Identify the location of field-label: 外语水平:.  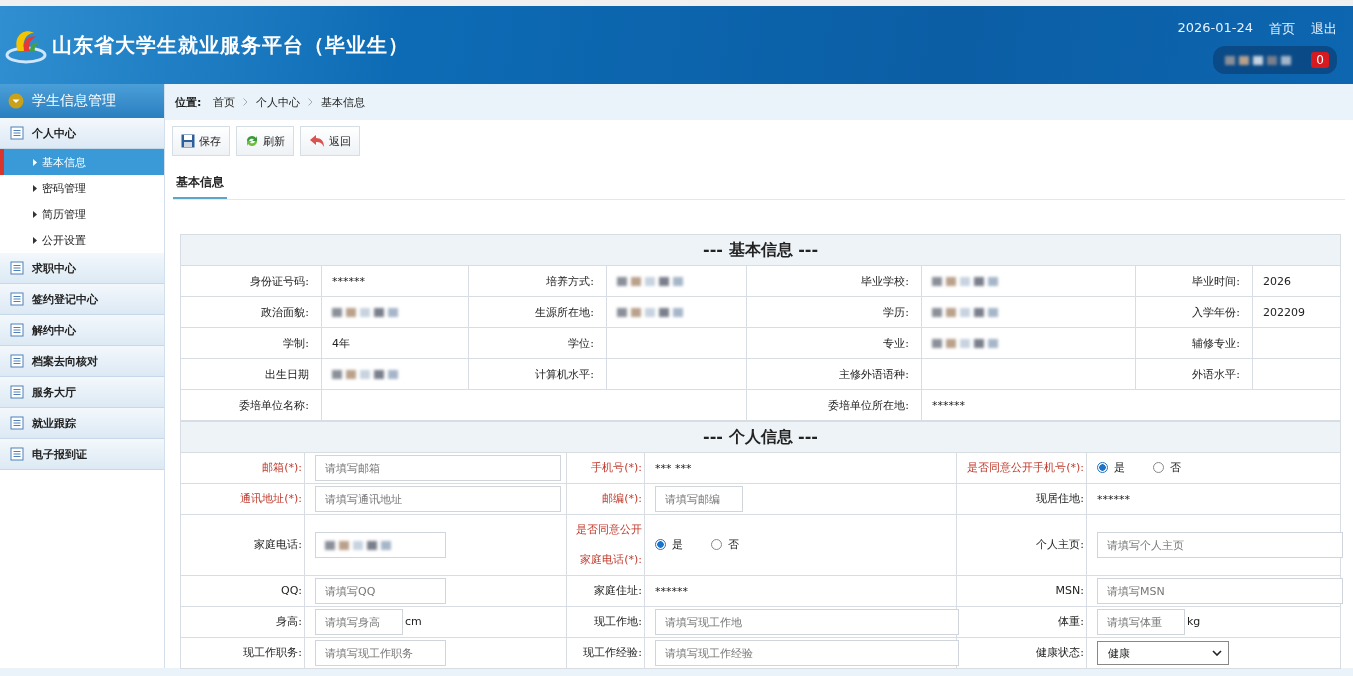
(1216, 374).